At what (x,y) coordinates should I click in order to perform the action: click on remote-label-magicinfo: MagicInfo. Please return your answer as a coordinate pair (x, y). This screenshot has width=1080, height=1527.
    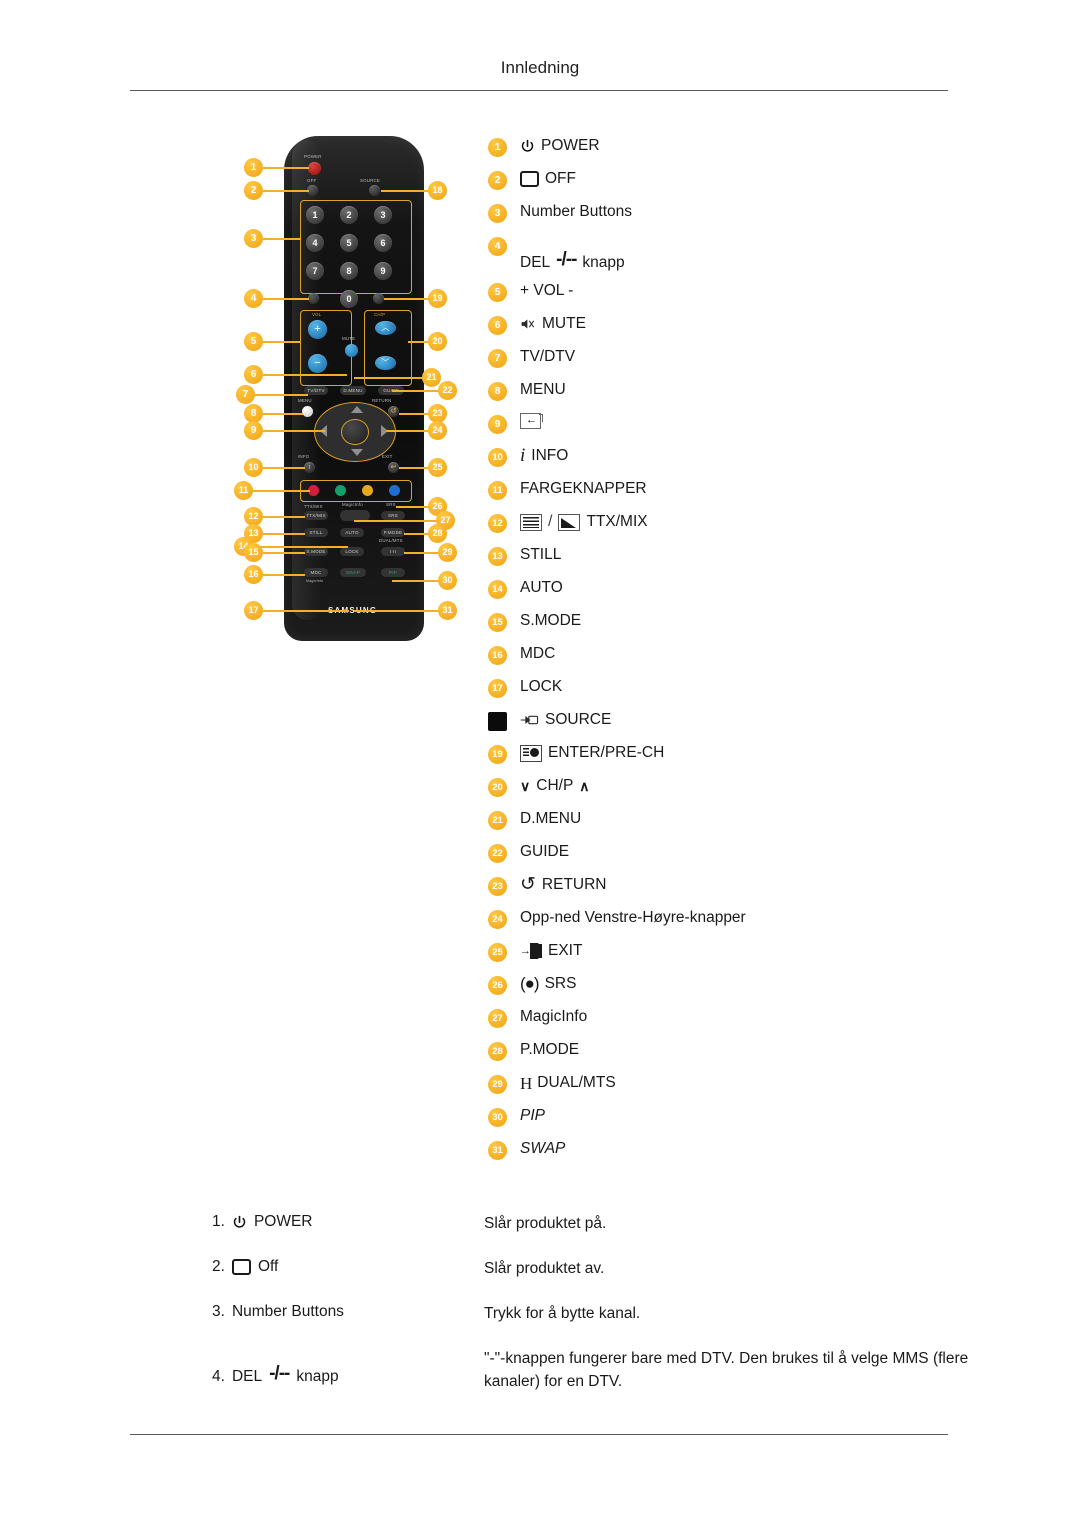
    Looking at the image, I should click on (352, 504).